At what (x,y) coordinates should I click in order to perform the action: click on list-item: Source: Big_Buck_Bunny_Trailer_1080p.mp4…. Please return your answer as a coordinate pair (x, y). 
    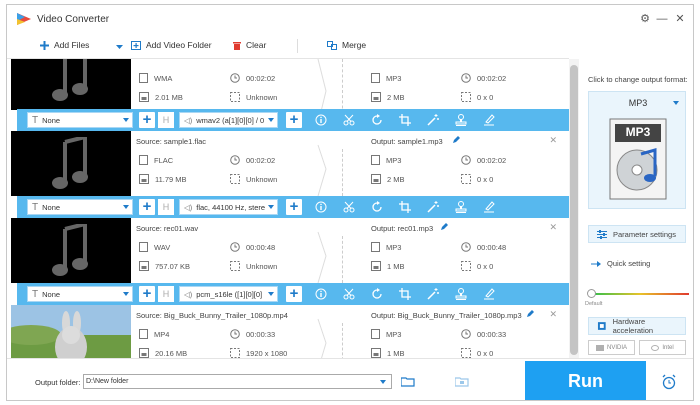
    Looking at the image, I should click on (288, 331).